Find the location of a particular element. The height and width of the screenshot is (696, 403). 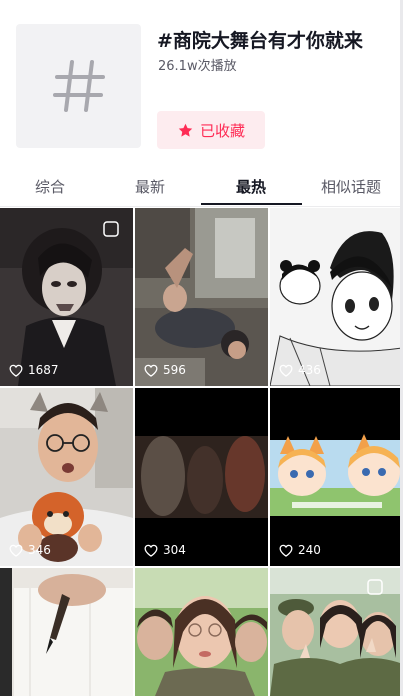

like-count-value: 346 is located at coordinates (39, 550).